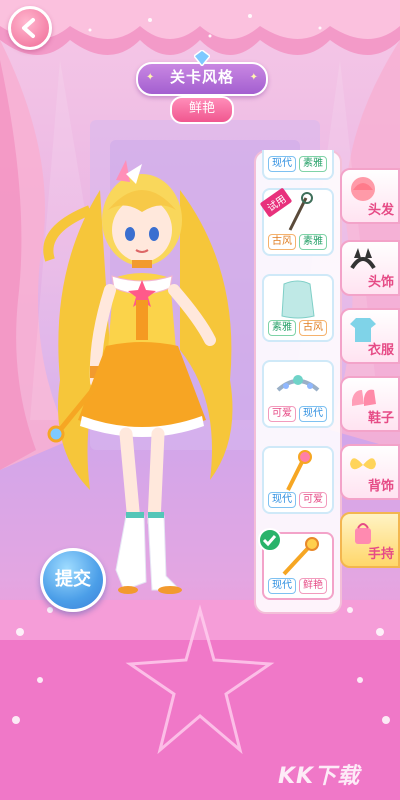 The width and height of the screenshot is (400, 800). I want to click on submit-button: 提交, so click(73, 580).